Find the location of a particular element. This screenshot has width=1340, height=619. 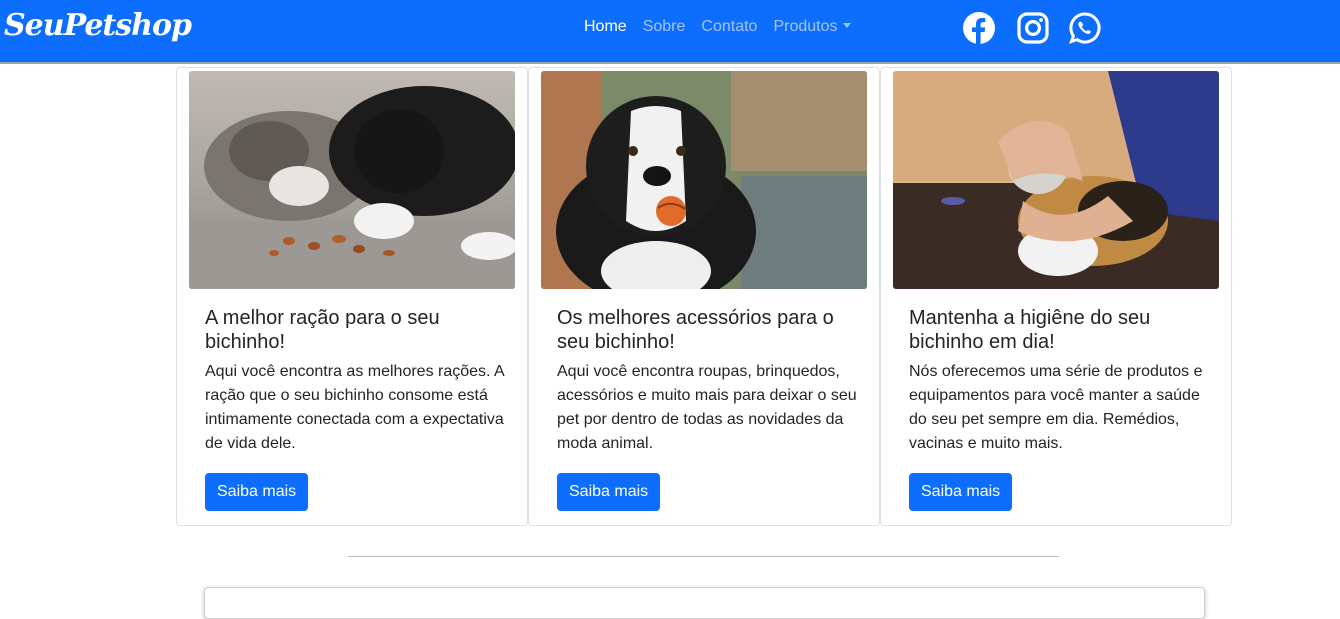

nav-links: Home Sobre Contato Produtos is located at coordinates (718, 27).